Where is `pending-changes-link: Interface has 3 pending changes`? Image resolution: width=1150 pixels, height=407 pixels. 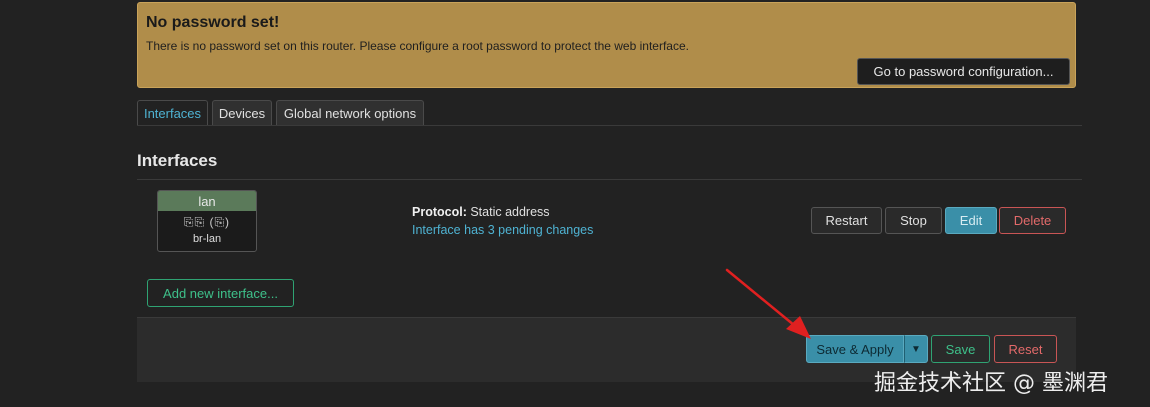 pending-changes-link: Interface has 3 pending changes is located at coordinates (502, 230).